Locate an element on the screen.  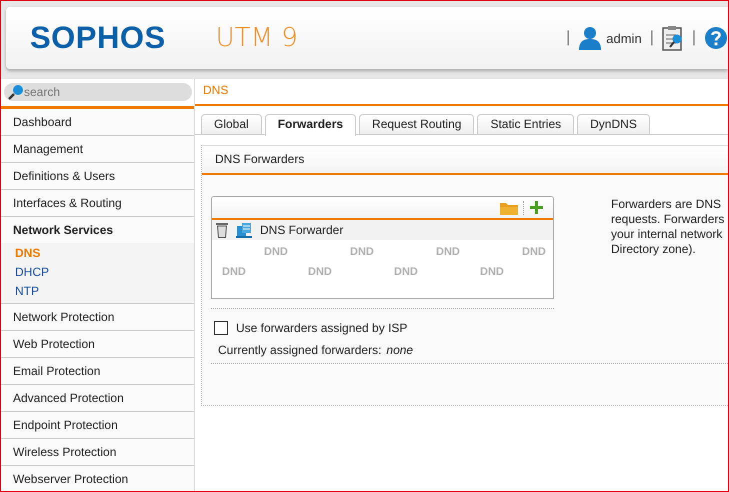
trash-icon is located at coordinates (222, 230).